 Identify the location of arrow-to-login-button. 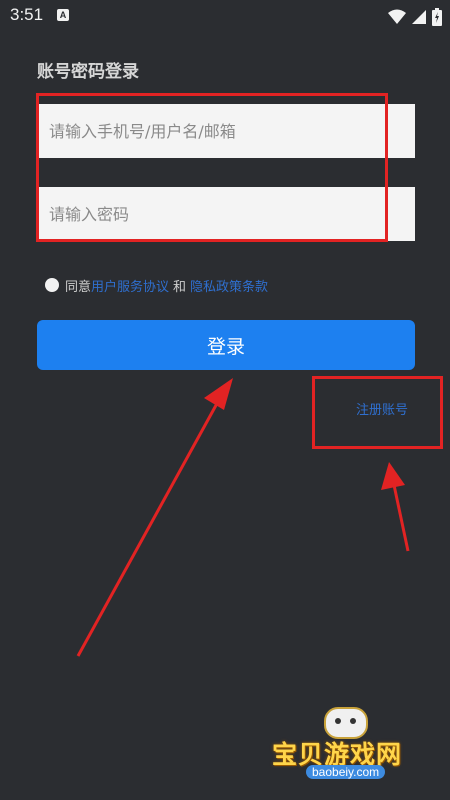
(154, 517).